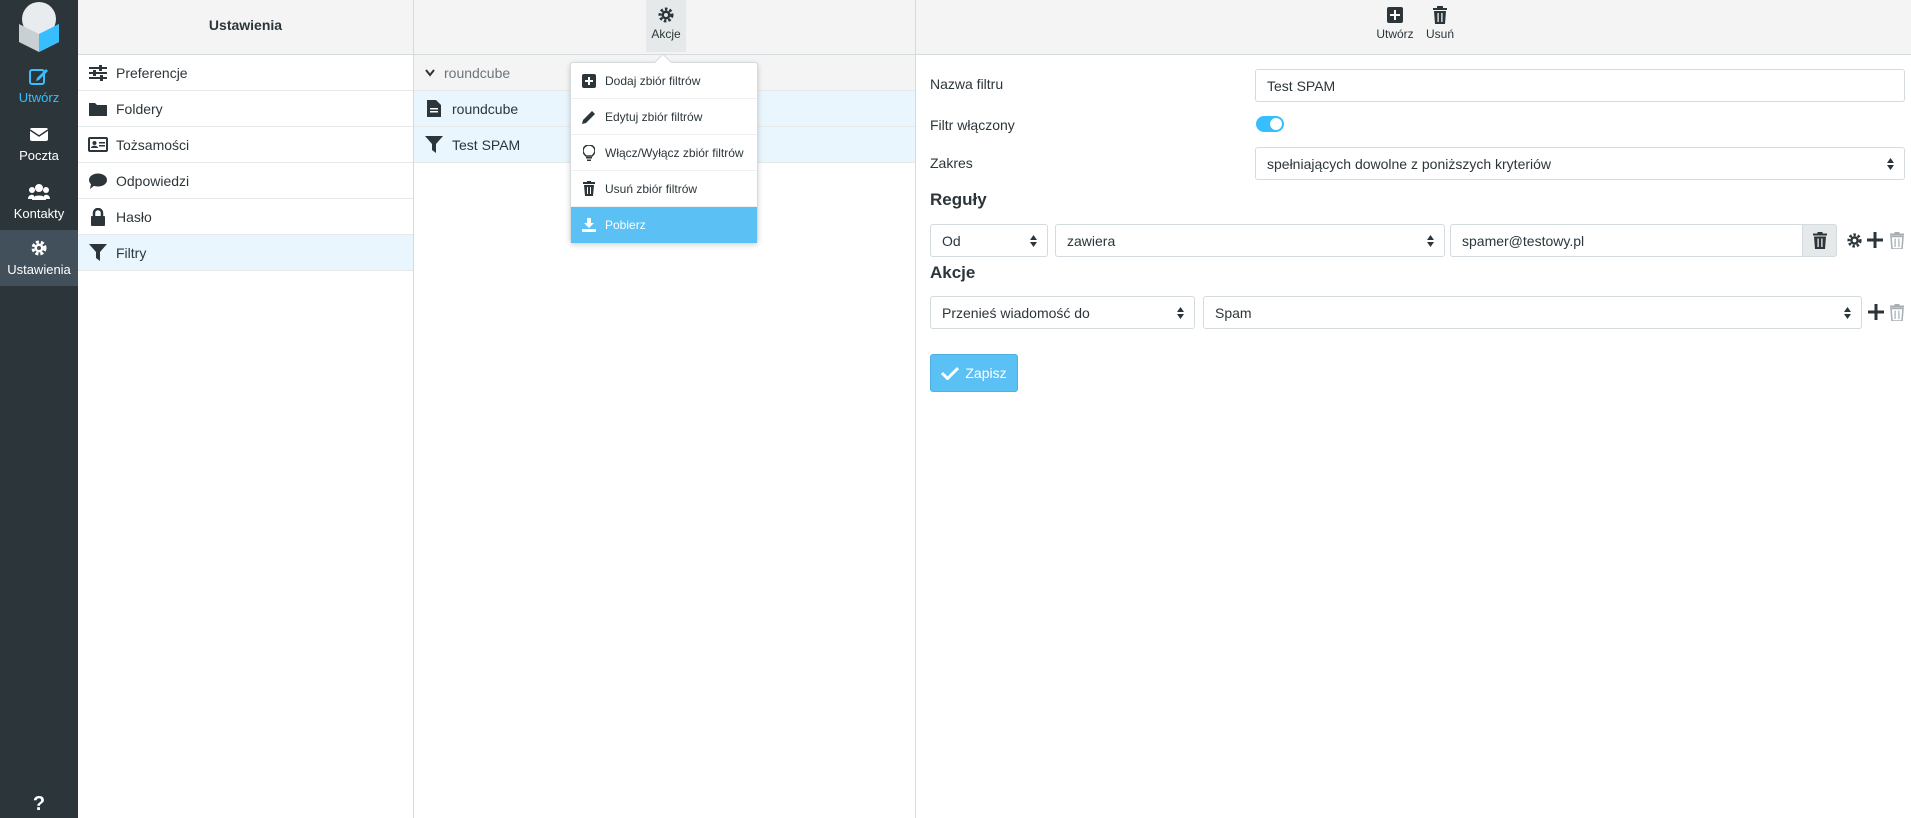 Image resolution: width=1911 pixels, height=818 pixels. Describe the element at coordinates (950, 373) in the screenshot. I see `check-icon` at that location.